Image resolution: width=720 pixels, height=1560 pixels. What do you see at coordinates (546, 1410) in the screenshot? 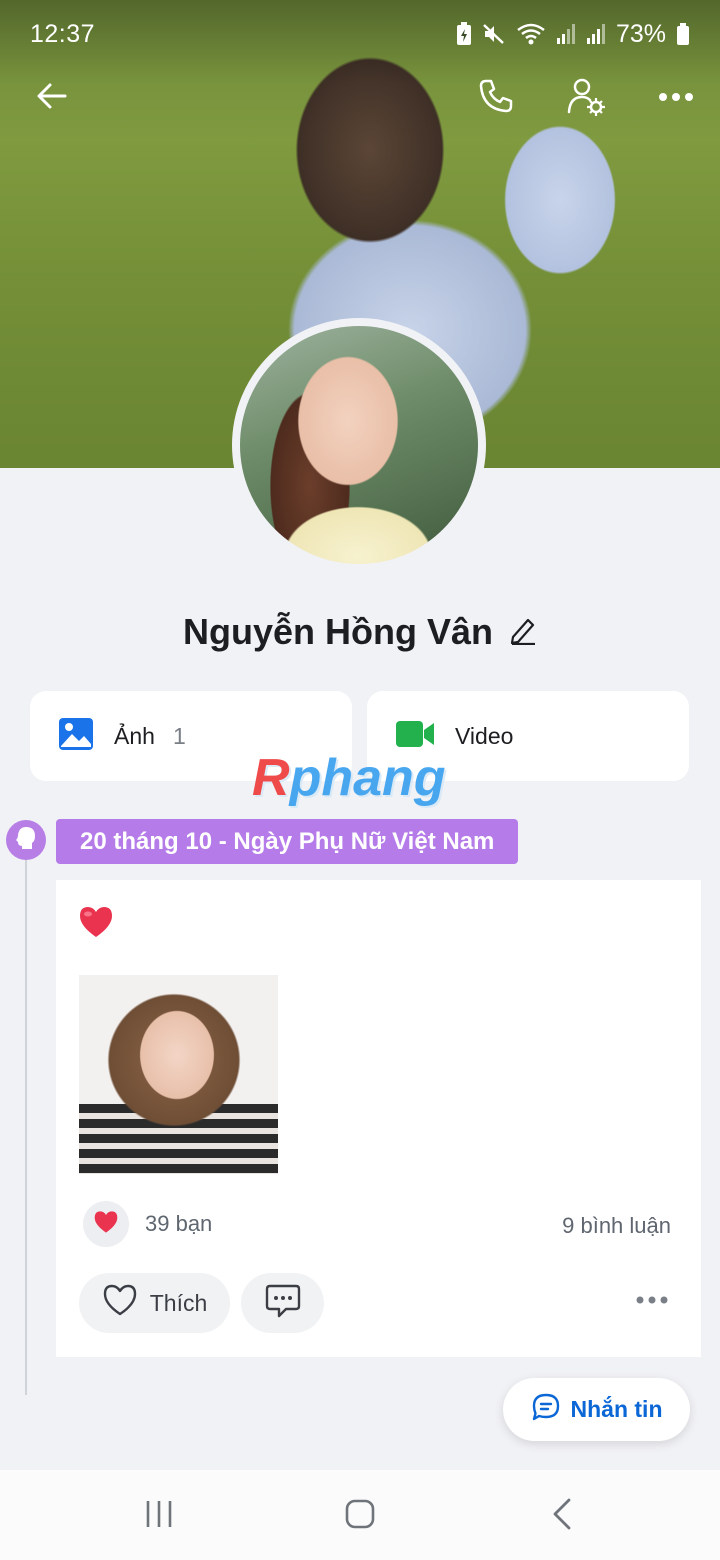
I see `chat-bubble-icon` at bounding box center [546, 1410].